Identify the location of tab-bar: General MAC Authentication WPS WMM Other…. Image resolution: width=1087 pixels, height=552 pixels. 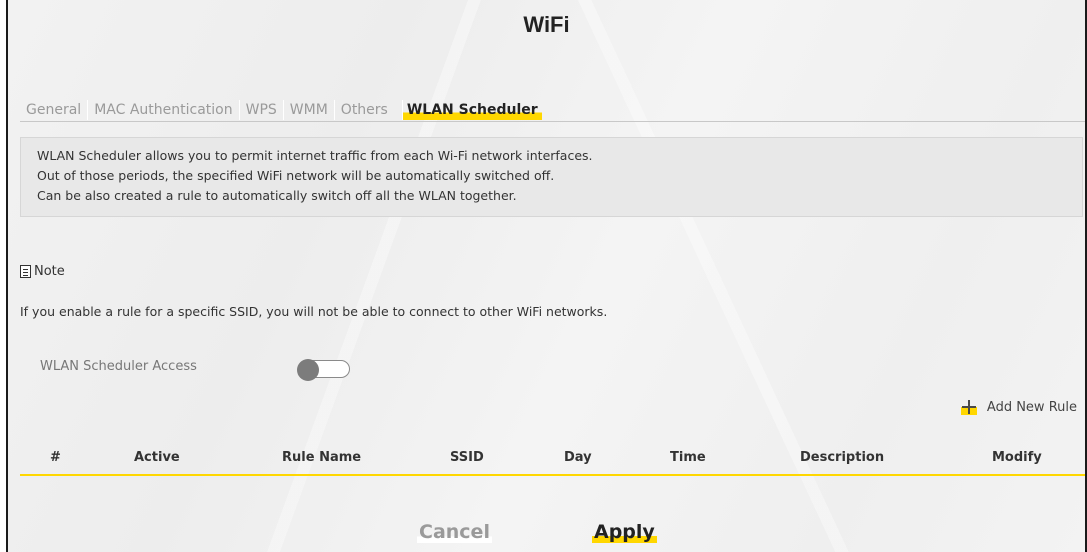
(281, 110).